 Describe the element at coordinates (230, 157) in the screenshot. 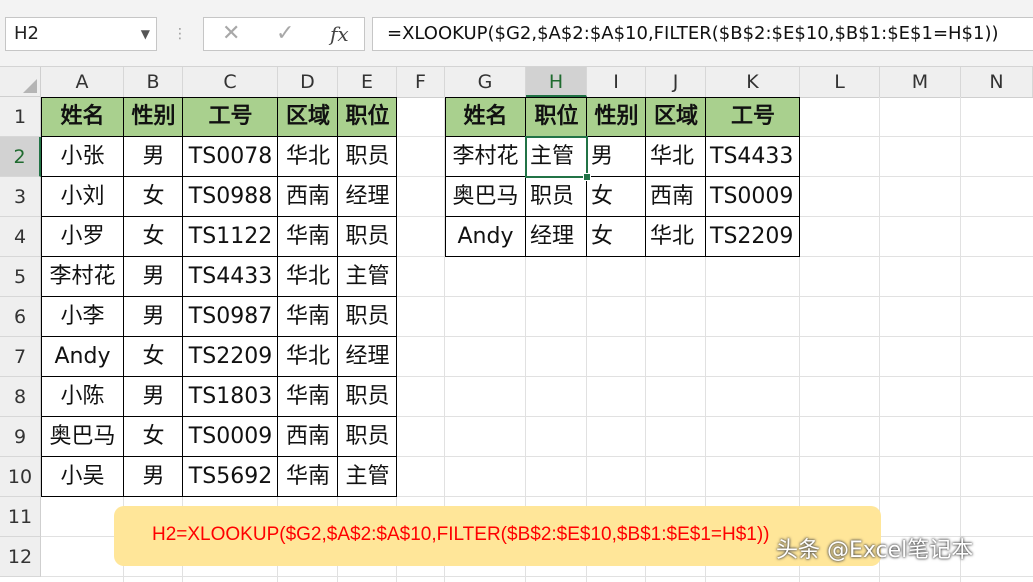

I see `source_table-cell: TS0078` at that location.